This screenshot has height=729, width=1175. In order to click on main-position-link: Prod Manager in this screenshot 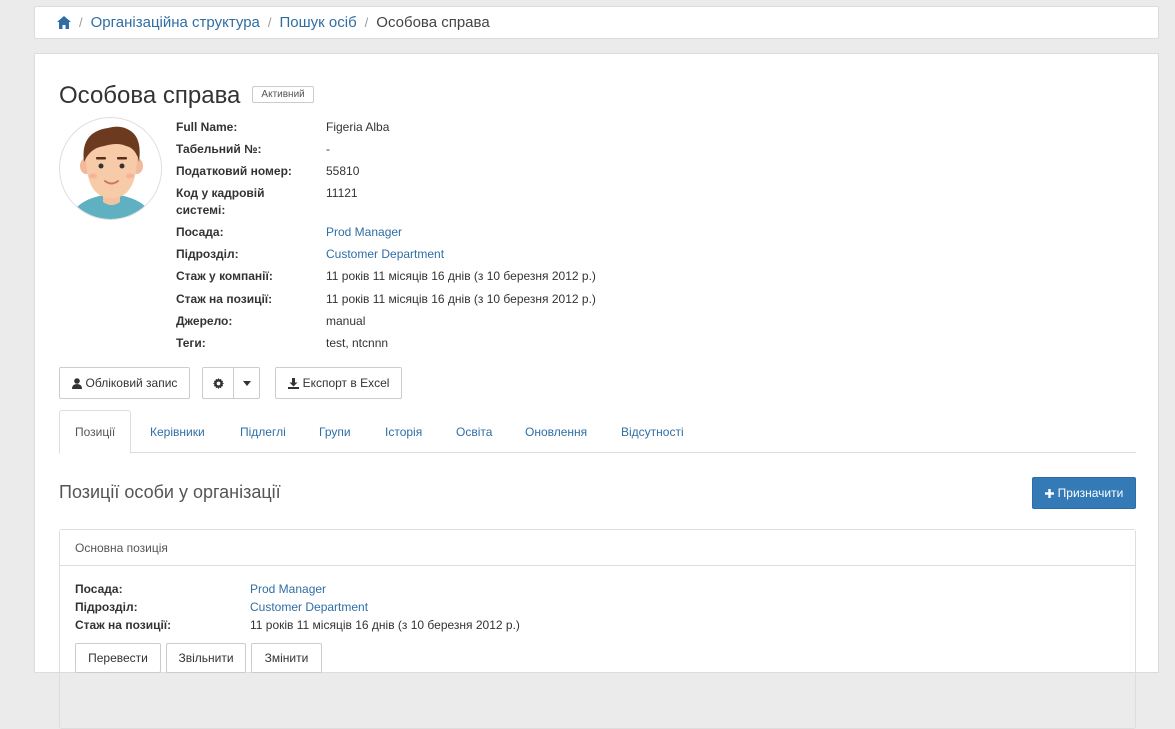, I will do `click(288, 590)`.